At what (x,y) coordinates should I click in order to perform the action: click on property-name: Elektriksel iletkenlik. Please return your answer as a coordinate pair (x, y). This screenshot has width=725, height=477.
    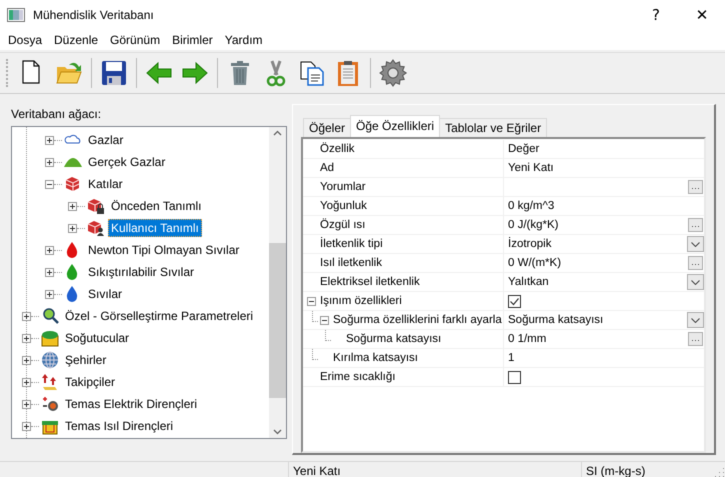
    Looking at the image, I should click on (370, 282).